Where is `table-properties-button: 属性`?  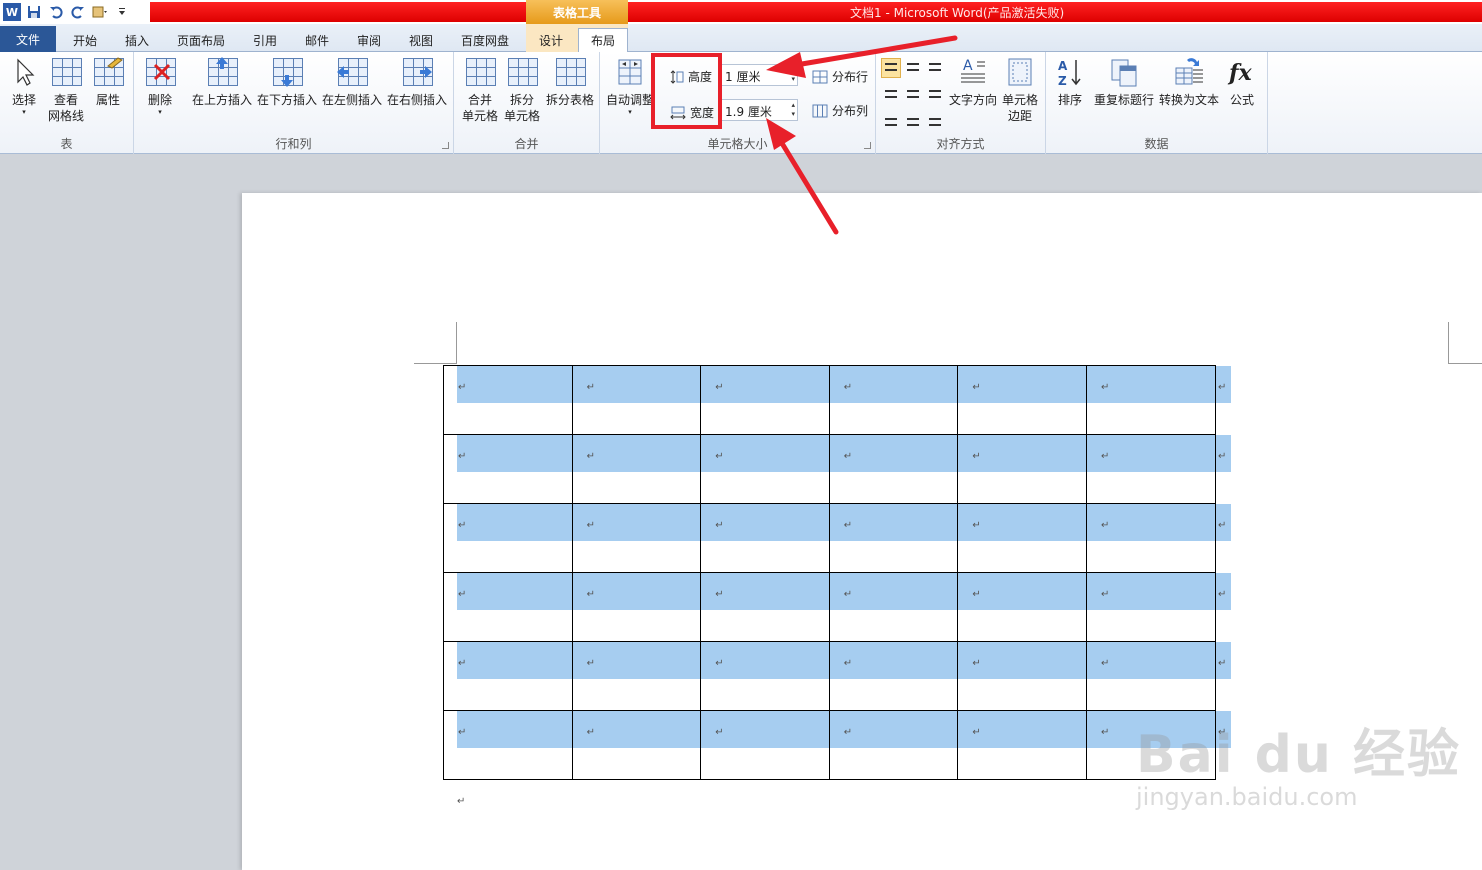
table-properties-button: 属性 is located at coordinates (108, 82).